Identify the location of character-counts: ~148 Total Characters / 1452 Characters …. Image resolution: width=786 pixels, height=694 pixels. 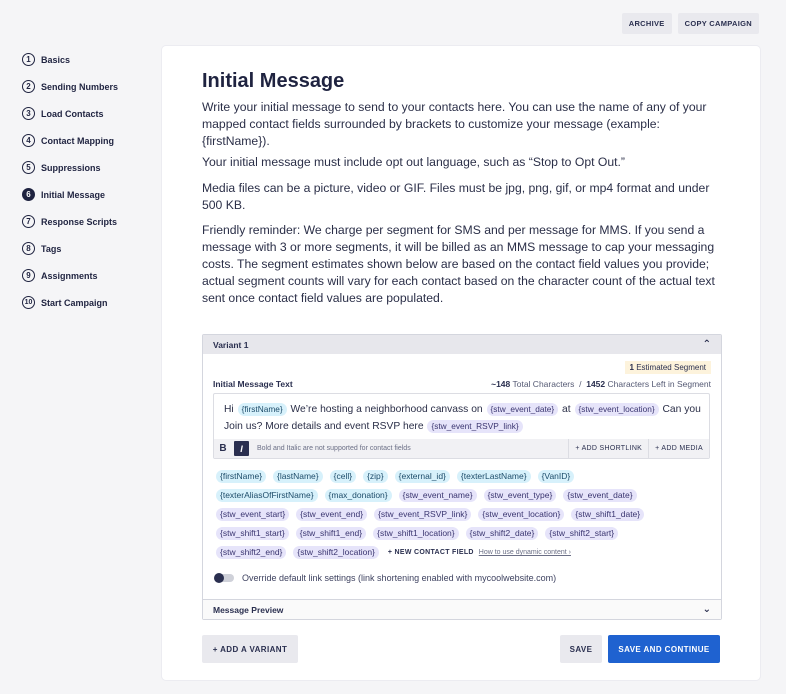
(601, 384).